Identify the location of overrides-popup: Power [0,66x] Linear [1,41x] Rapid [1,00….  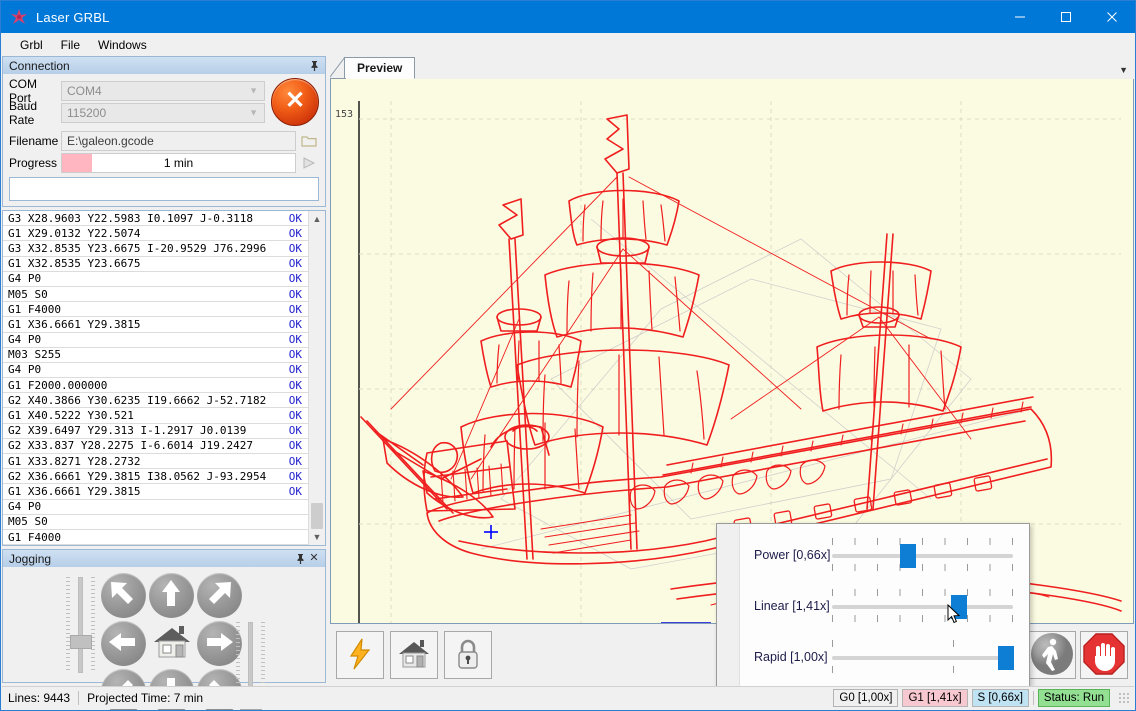
(873, 606).